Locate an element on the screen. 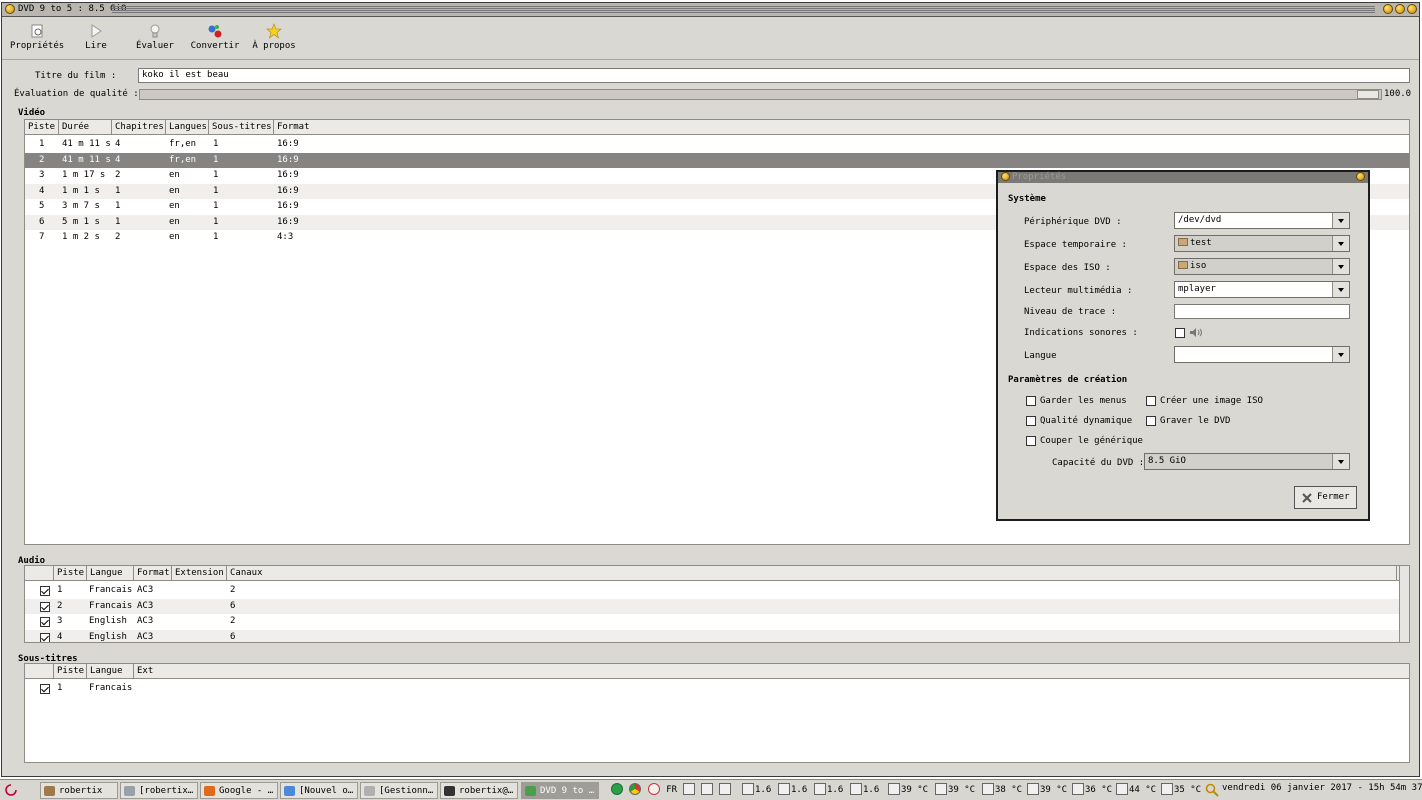  iso-space-combo: iso is located at coordinates (1262, 266).